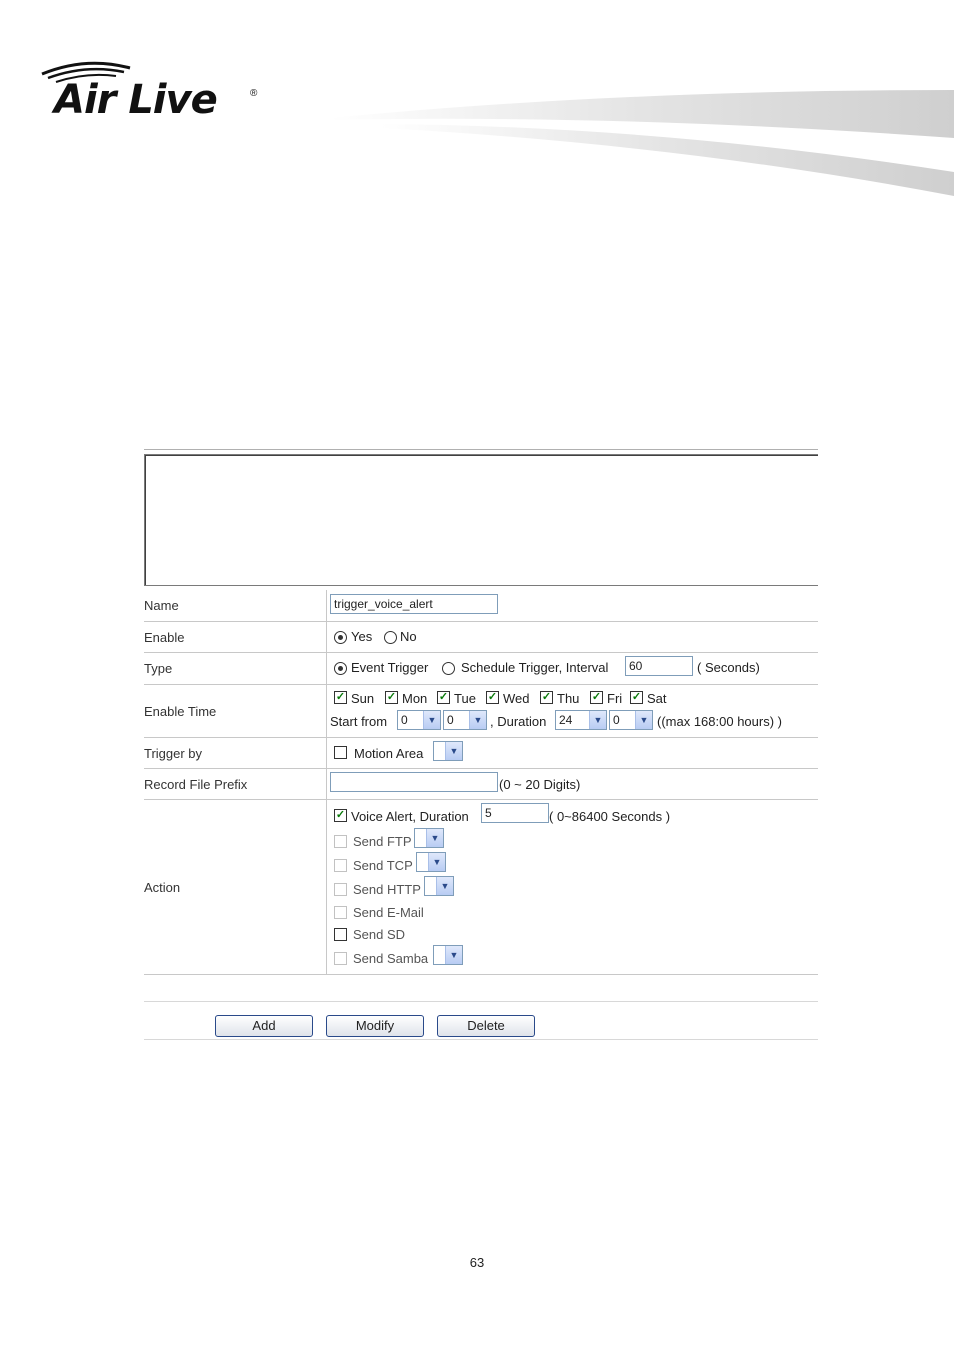 The height and width of the screenshot is (1350, 954). I want to click on motion-area-select: ▼, so click(448, 751).